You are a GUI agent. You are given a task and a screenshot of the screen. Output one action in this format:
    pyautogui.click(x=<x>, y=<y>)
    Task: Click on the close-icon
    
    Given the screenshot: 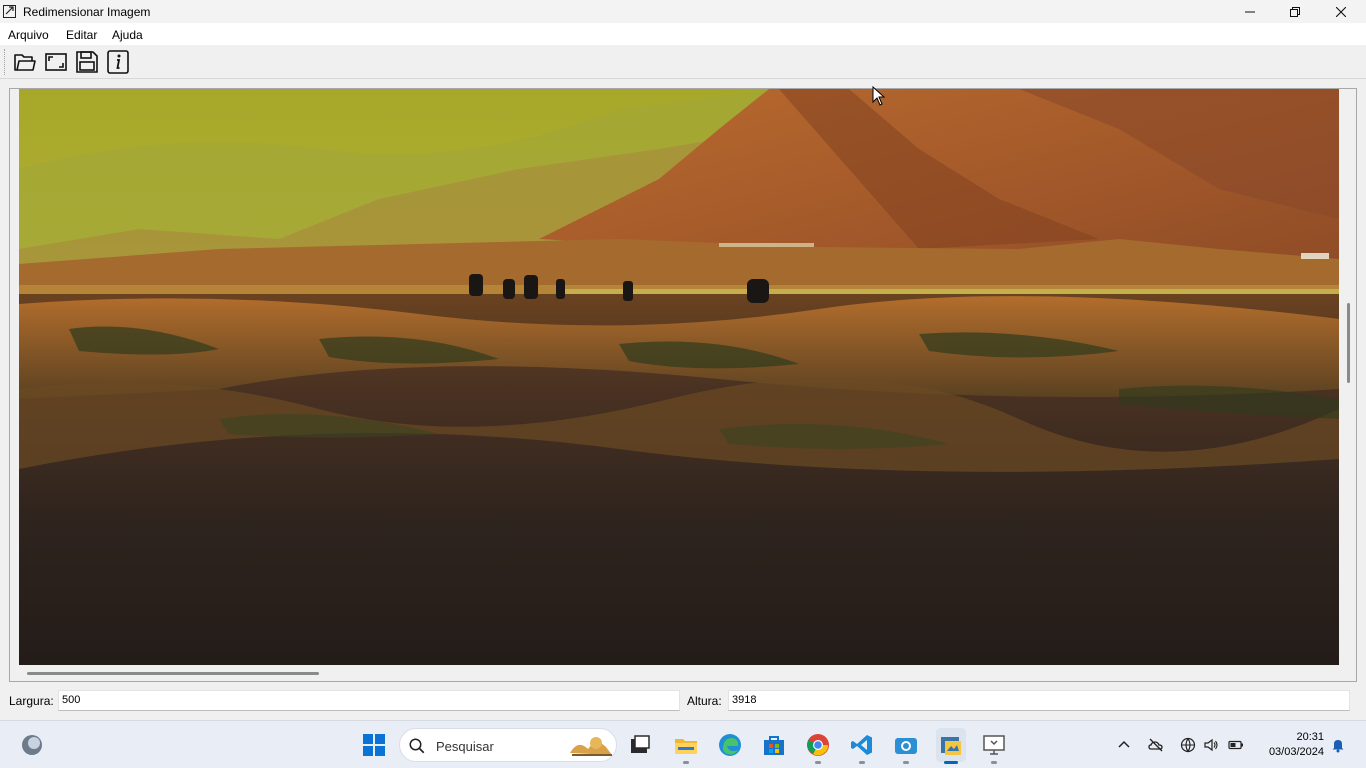 What is the action you would take?
    pyautogui.click(x=1341, y=11)
    